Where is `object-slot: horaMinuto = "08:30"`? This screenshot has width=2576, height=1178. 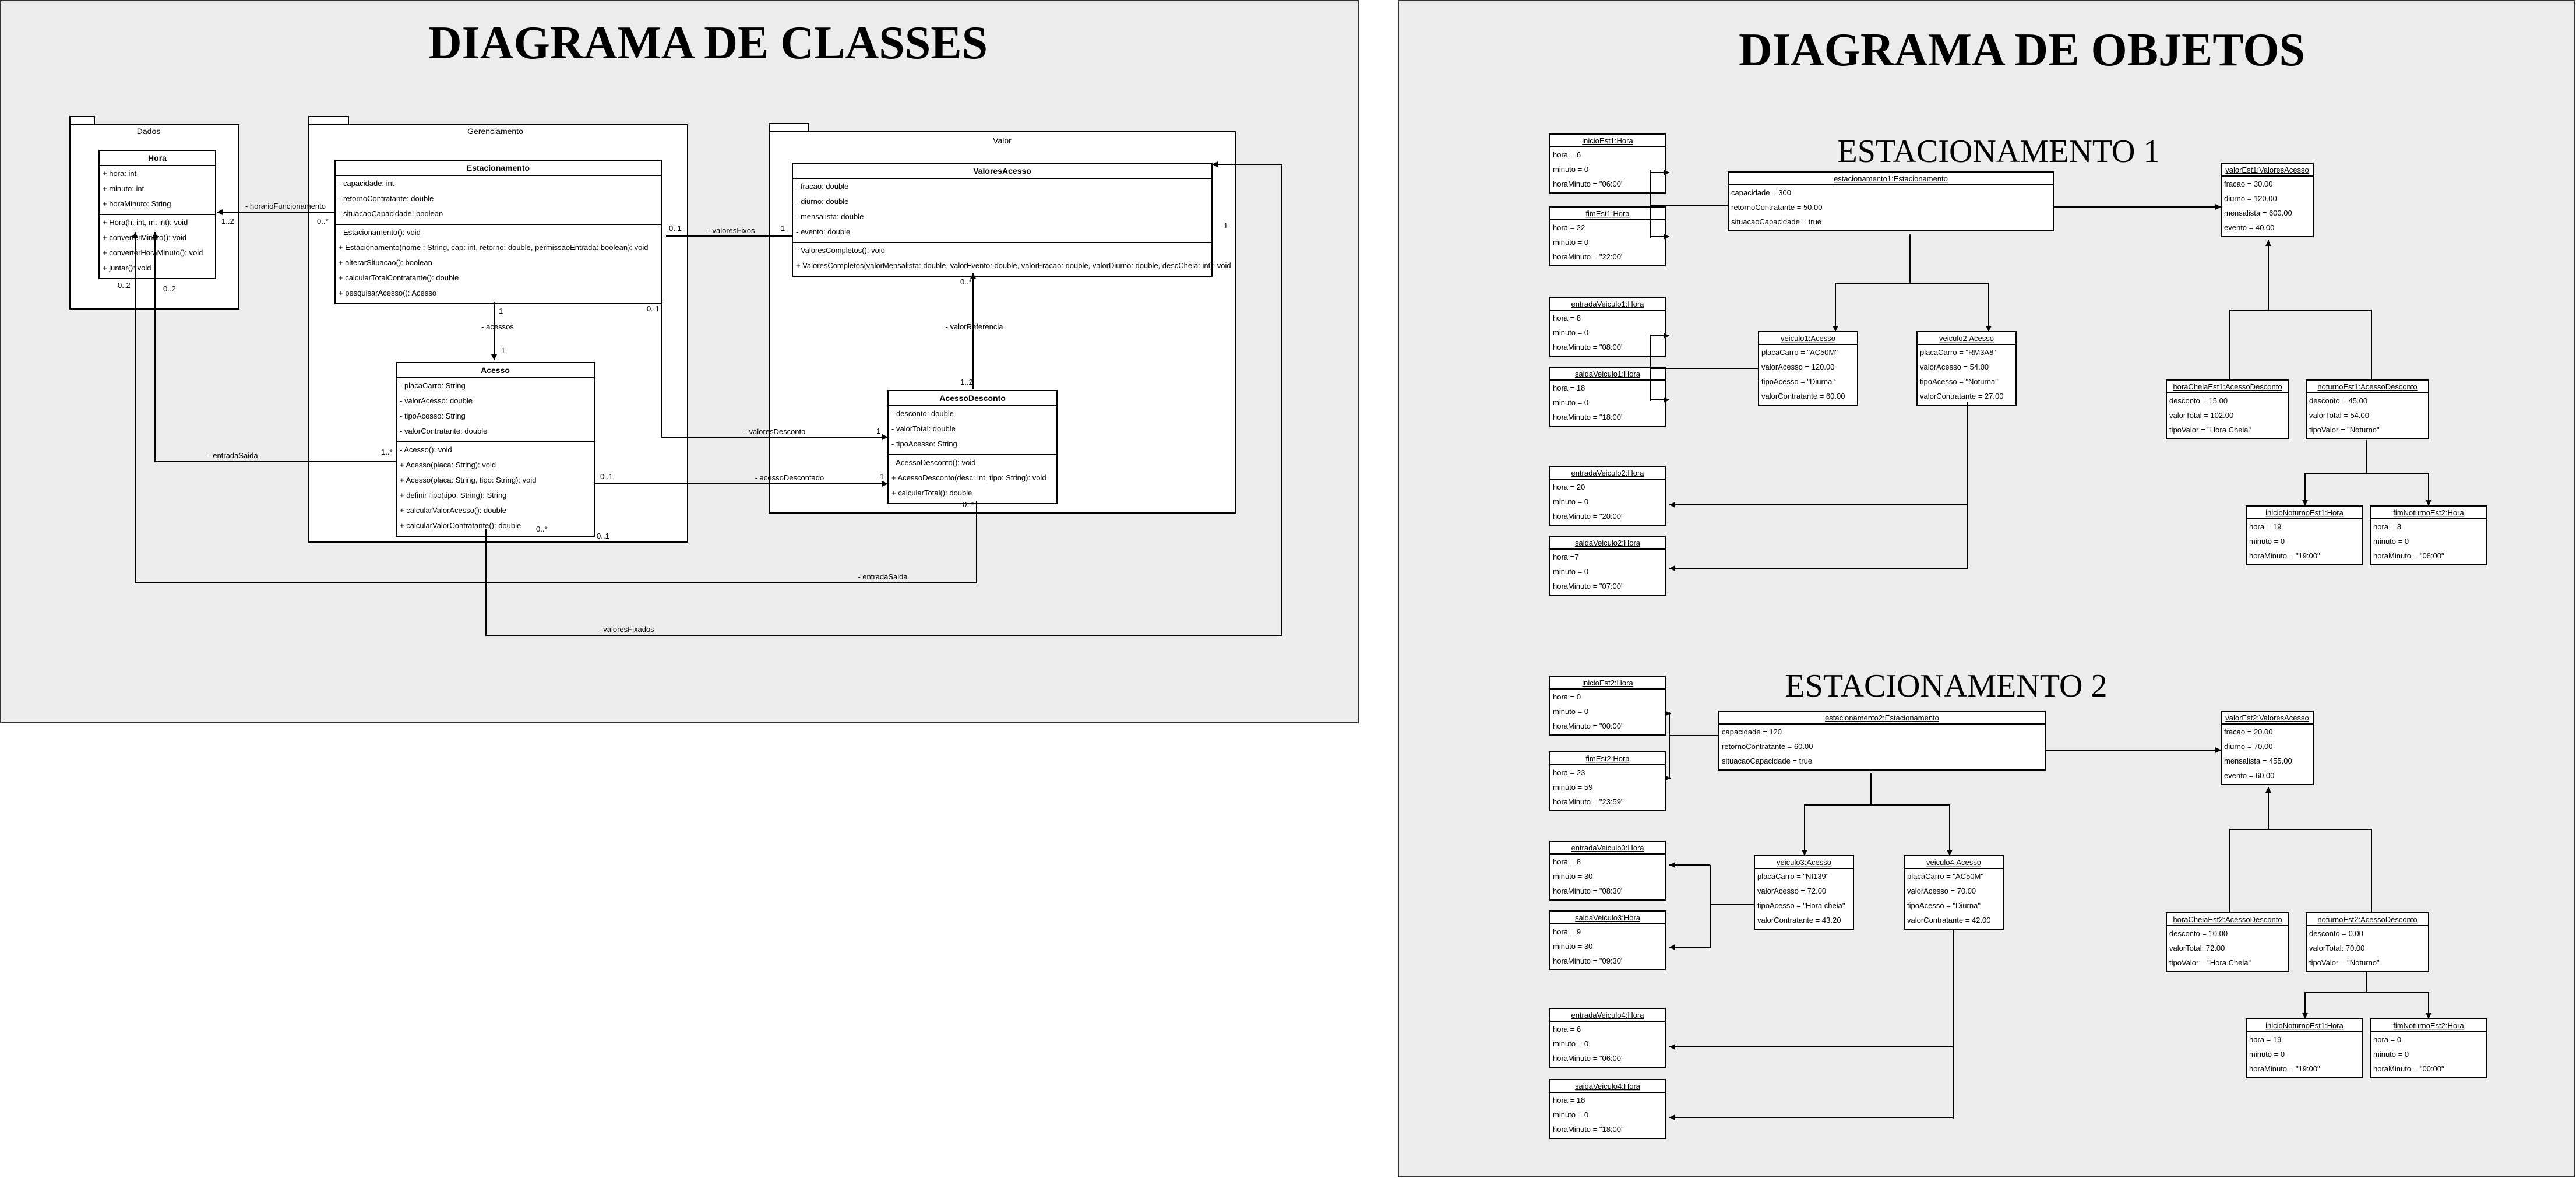
object-slot: horaMinuto = "08:30" is located at coordinates (1588, 891).